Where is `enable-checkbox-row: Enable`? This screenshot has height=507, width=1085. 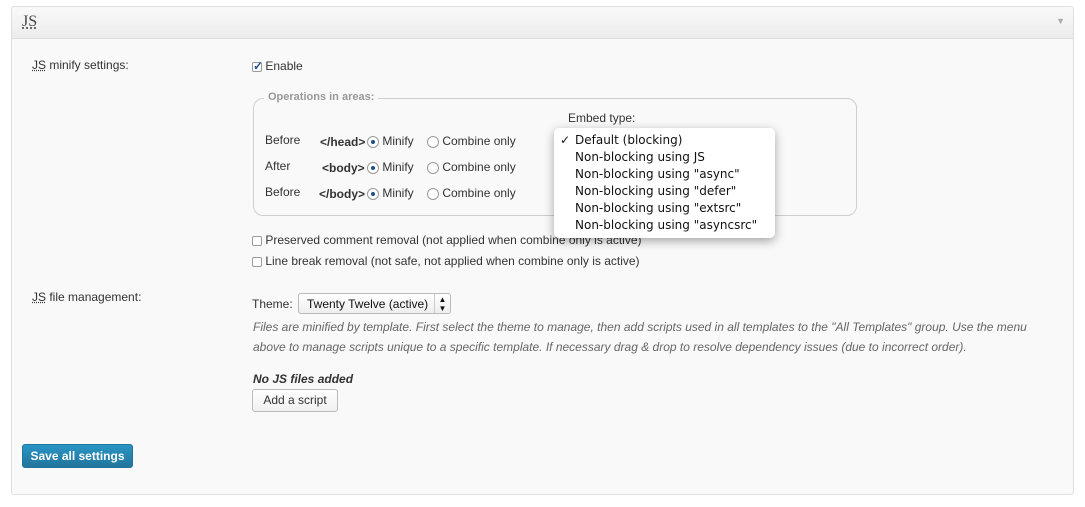 enable-checkbox-row: Enable is located at coordinates (277, 66).